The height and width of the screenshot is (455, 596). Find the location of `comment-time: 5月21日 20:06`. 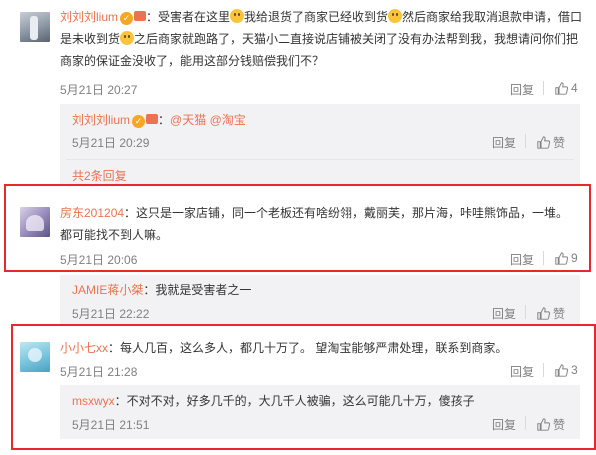

comment-time: 5月21日 20:06 is located at coordinates (99, 260).